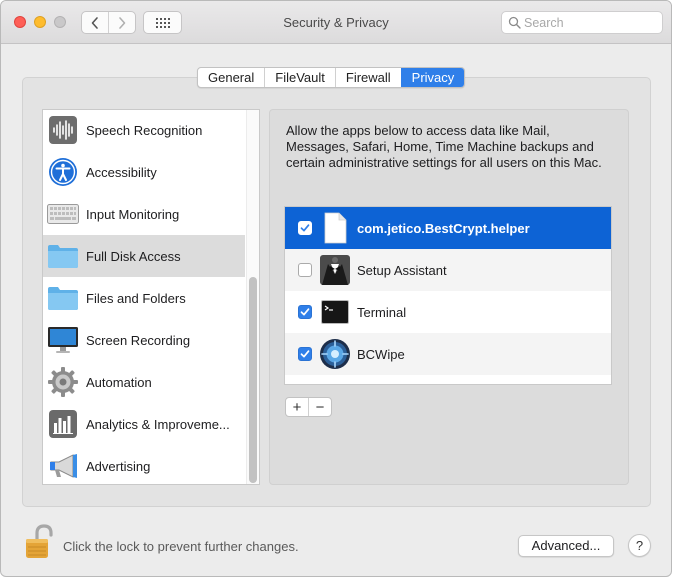  Describe the element at coordinates (118, 466) in the screenshot. I see `sidebar-item-label: Advertising` at that location.